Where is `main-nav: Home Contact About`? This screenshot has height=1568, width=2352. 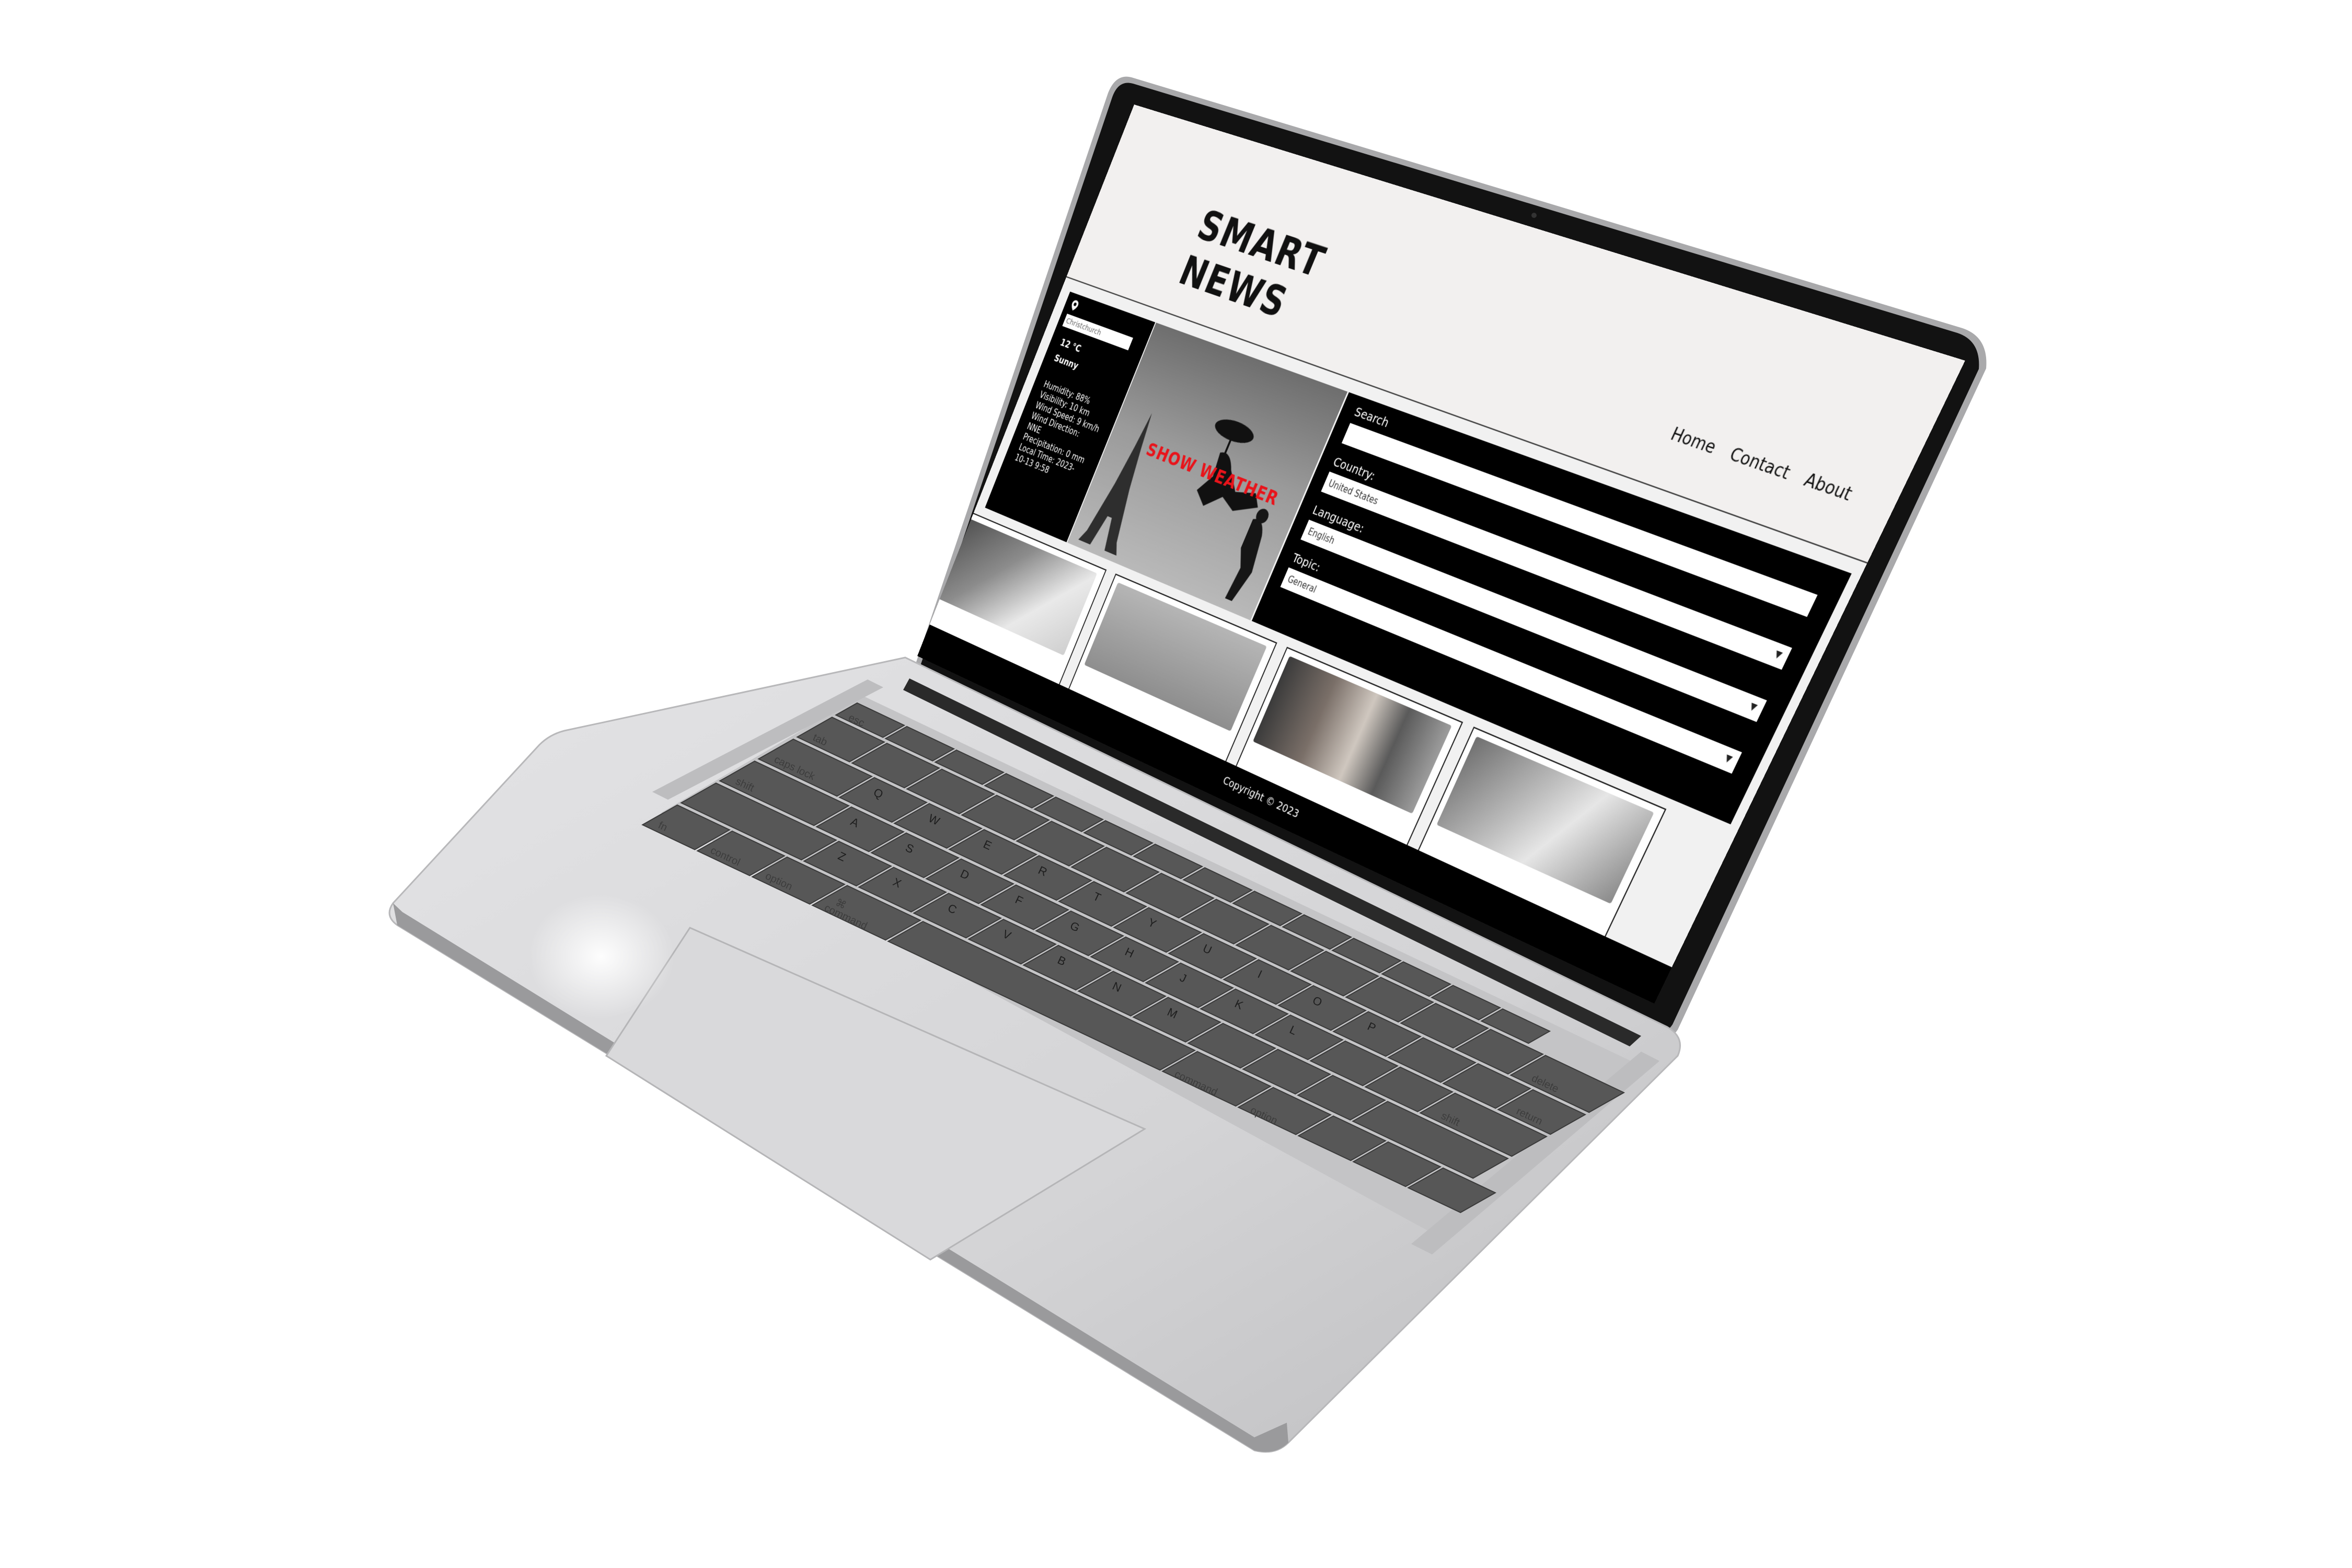
main-nav: Home Contact About is located at coordinates (1761, 464).